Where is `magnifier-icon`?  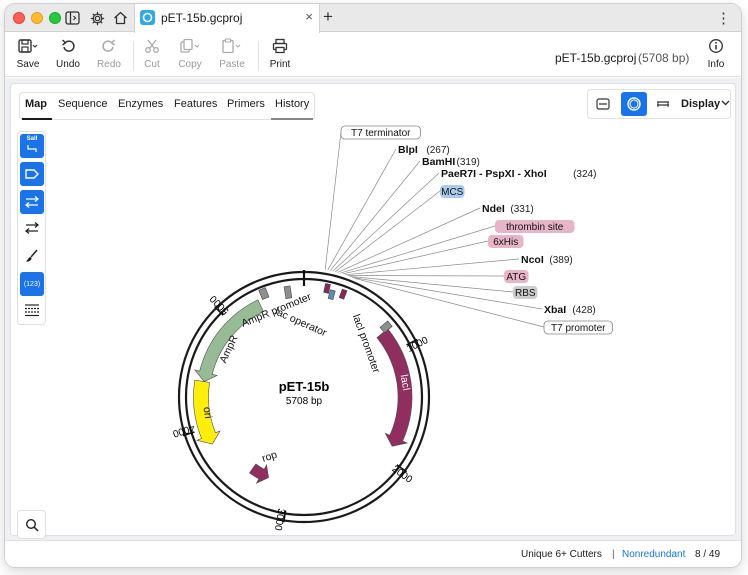 magnifier-icon is located at coordinates (32, 525).